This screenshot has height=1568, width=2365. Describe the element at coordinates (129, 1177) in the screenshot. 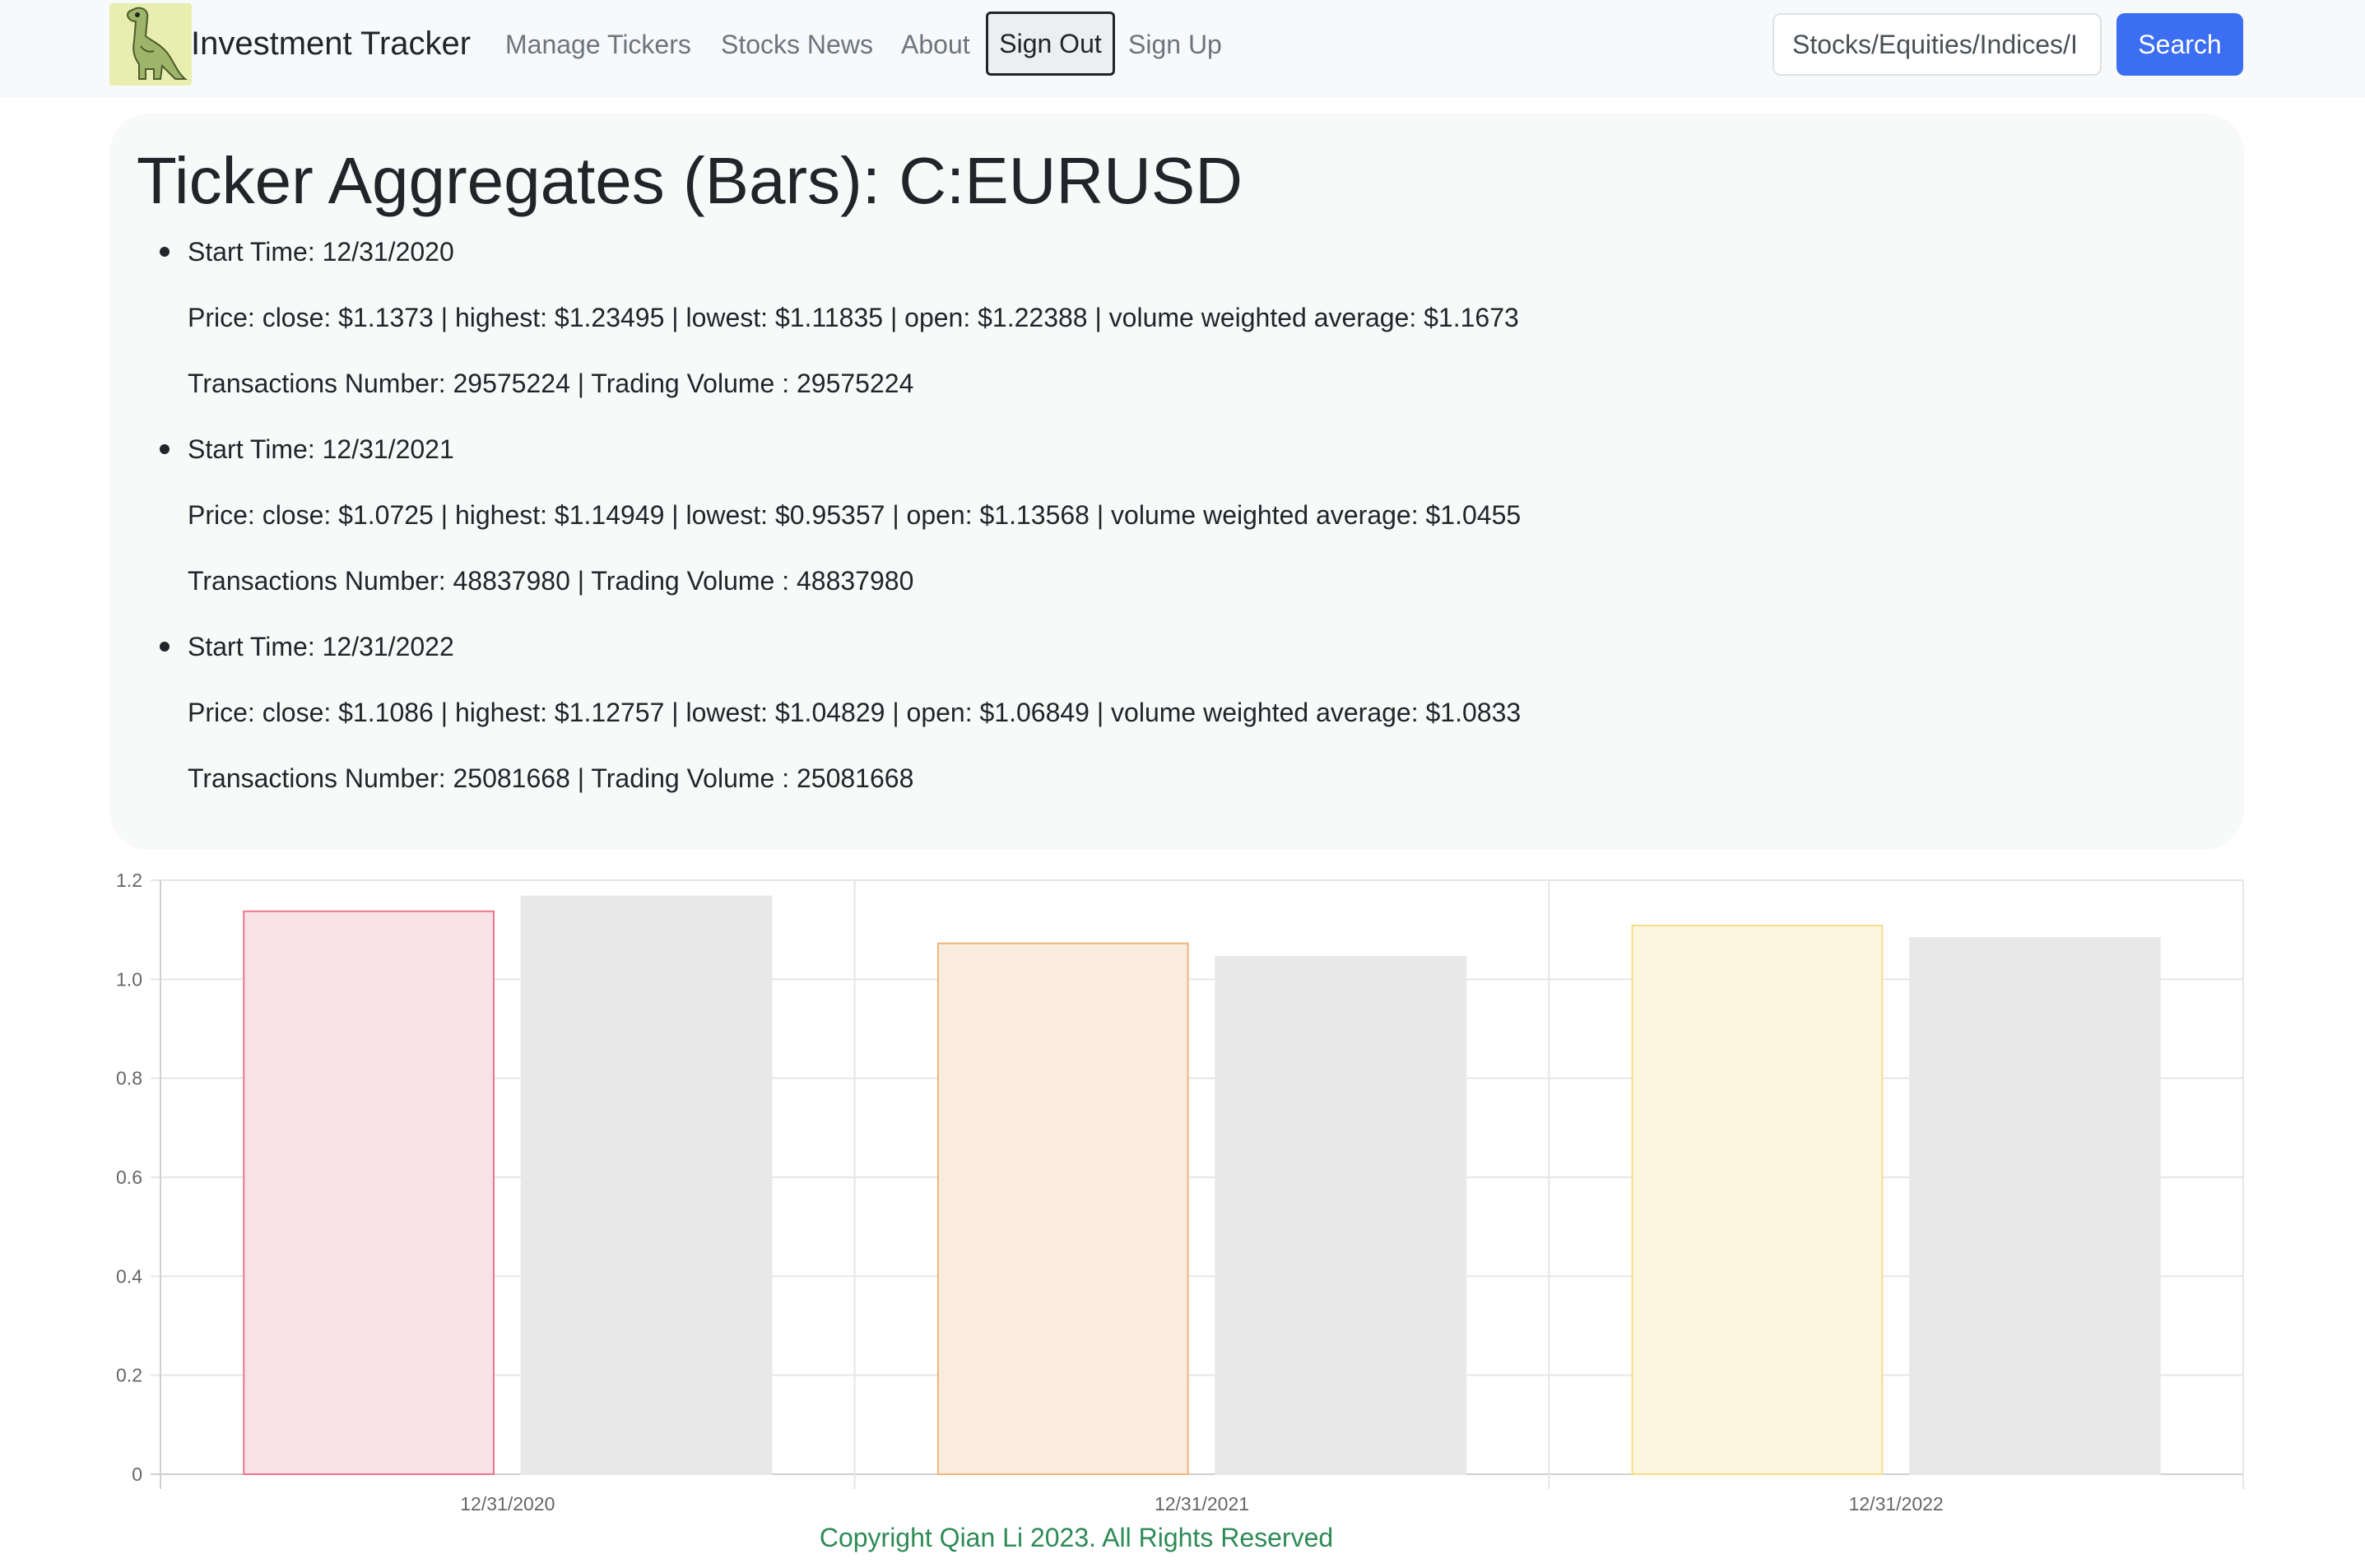

I see `y-tick-label: 0.6` at that location.